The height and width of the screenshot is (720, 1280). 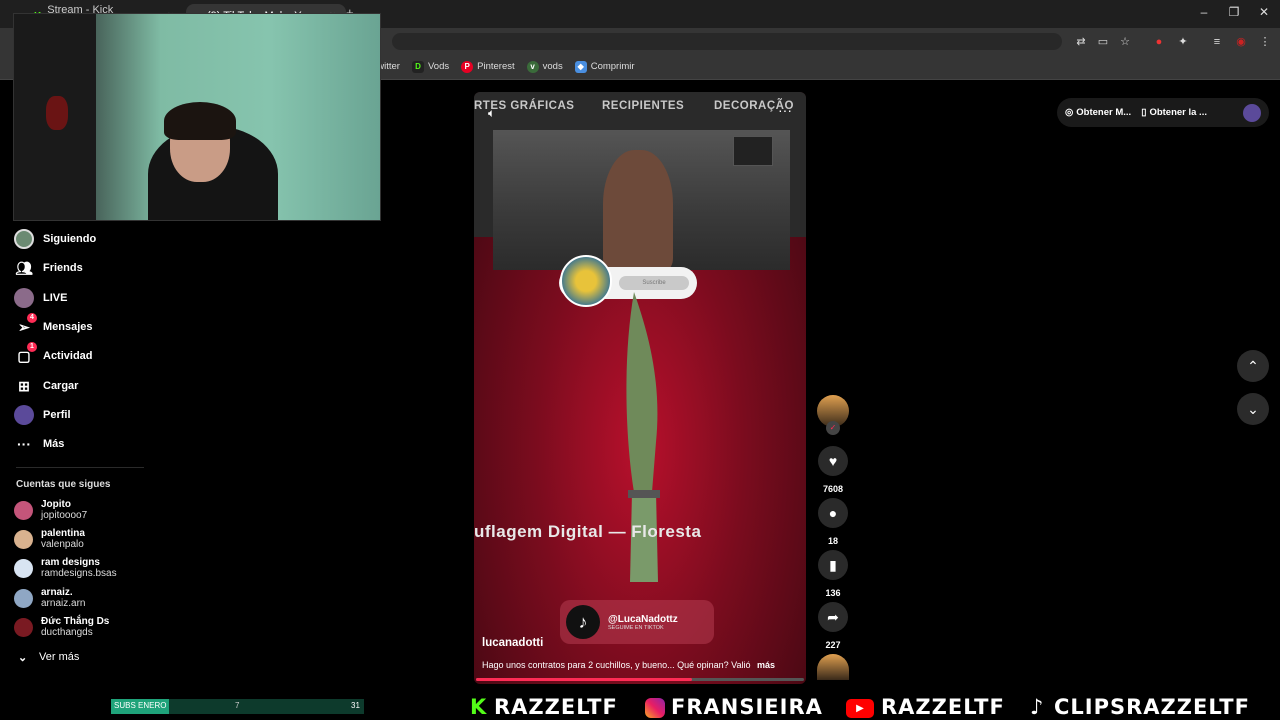 What do you see at coordinates (1234, 12) in the screenshot?
I see `restore-icon: ❐` at bounding box center [1234, 12].